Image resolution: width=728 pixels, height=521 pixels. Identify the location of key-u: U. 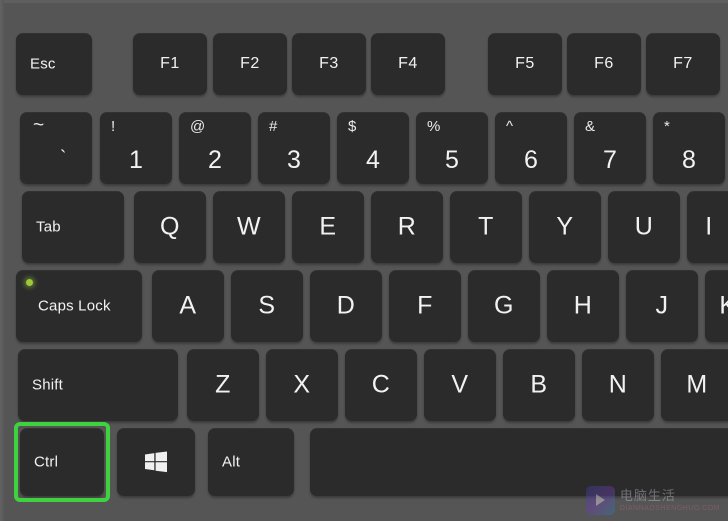
(644, 227).